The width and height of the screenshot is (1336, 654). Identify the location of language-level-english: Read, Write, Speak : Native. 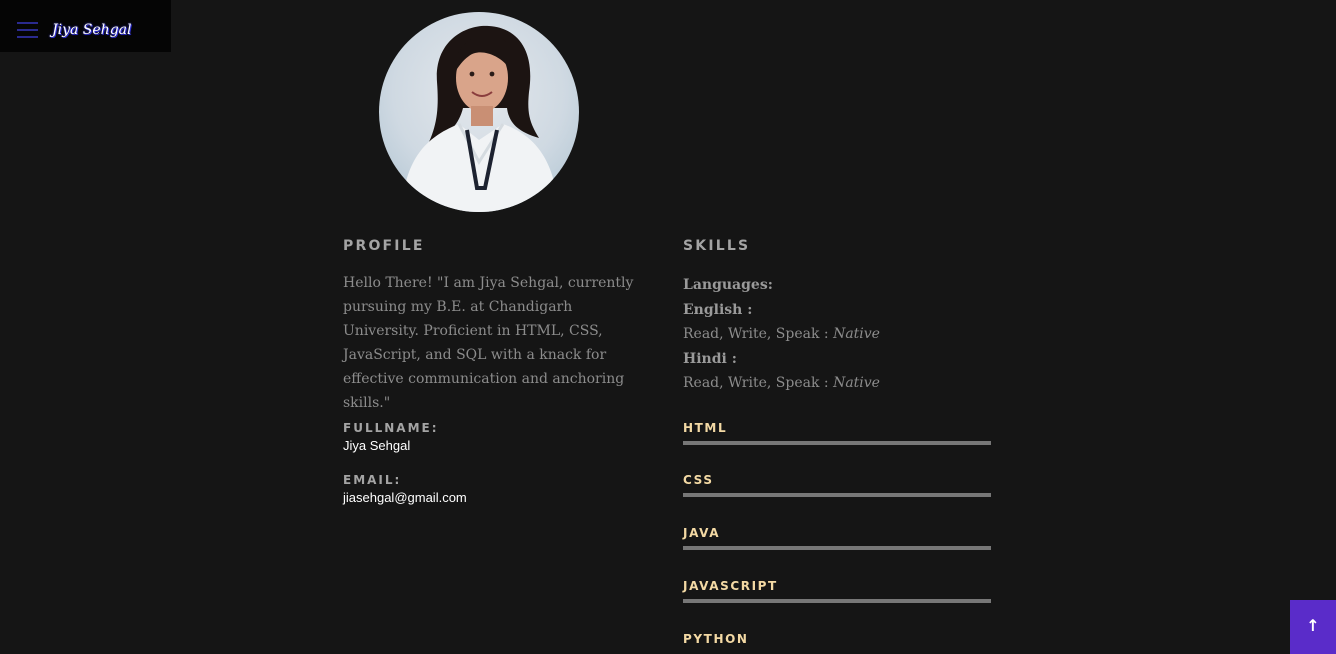
(781, 334).